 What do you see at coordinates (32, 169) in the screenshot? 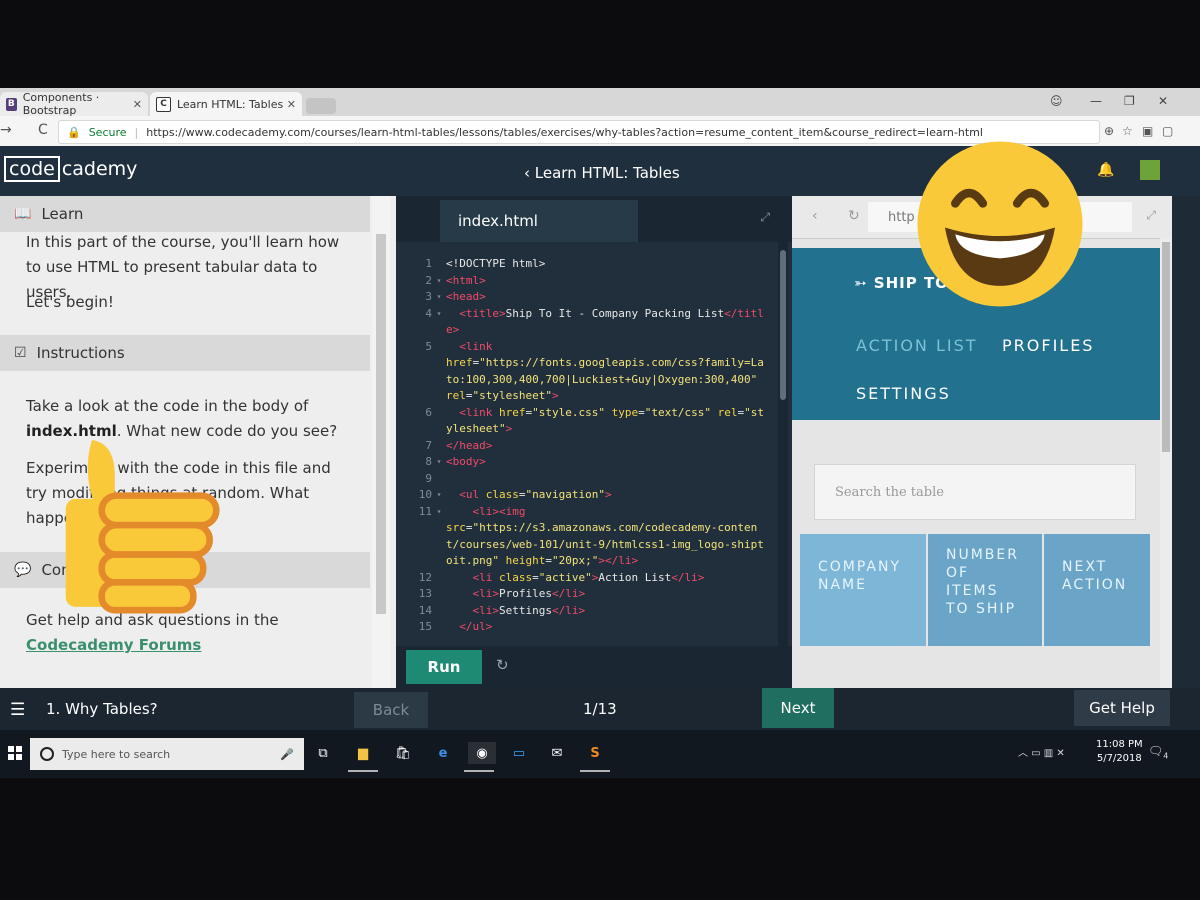
I see `logo-box: code` at bounding box center [32, 169].